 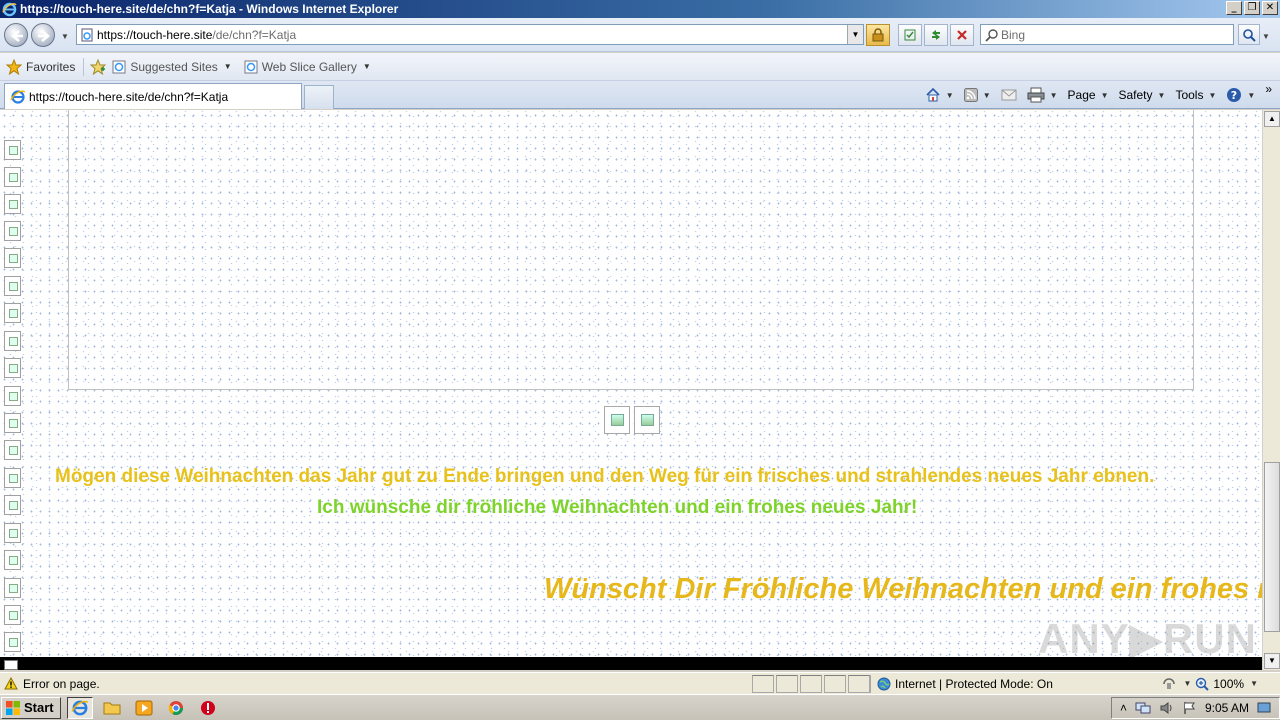 I want to click on show-desktop-icon, so click(x=1264, y=708).